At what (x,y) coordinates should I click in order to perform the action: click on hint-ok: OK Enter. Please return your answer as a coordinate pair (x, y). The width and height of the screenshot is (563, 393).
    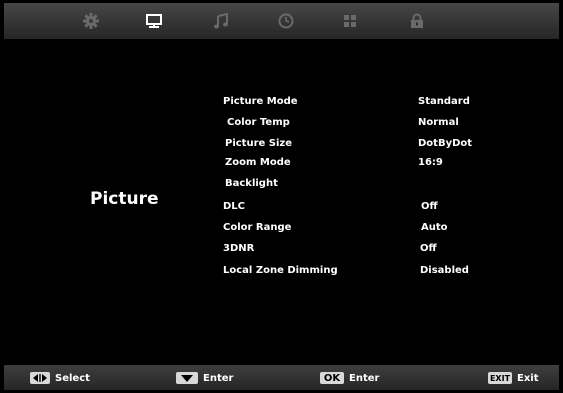
    Looking at the image, I should click on (349, 378).